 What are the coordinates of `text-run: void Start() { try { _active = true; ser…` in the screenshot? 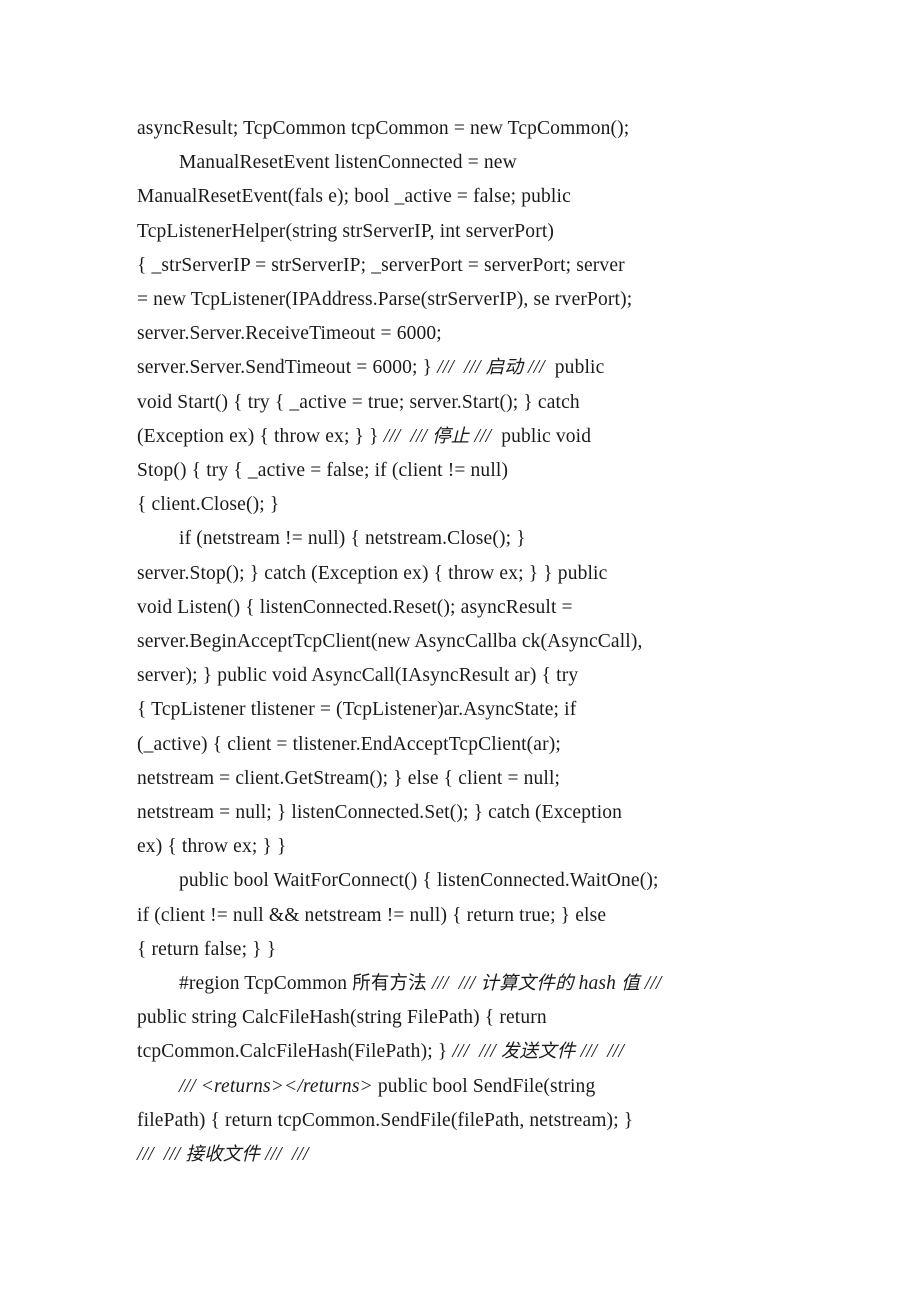 It's located at (358, 402).